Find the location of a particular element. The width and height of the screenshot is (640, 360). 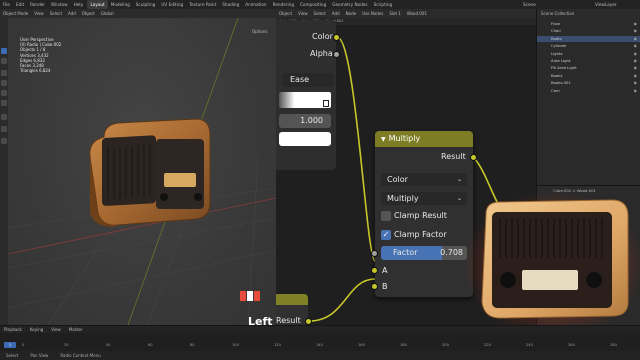

move-tool-icon is located at coordinates (4, 73).